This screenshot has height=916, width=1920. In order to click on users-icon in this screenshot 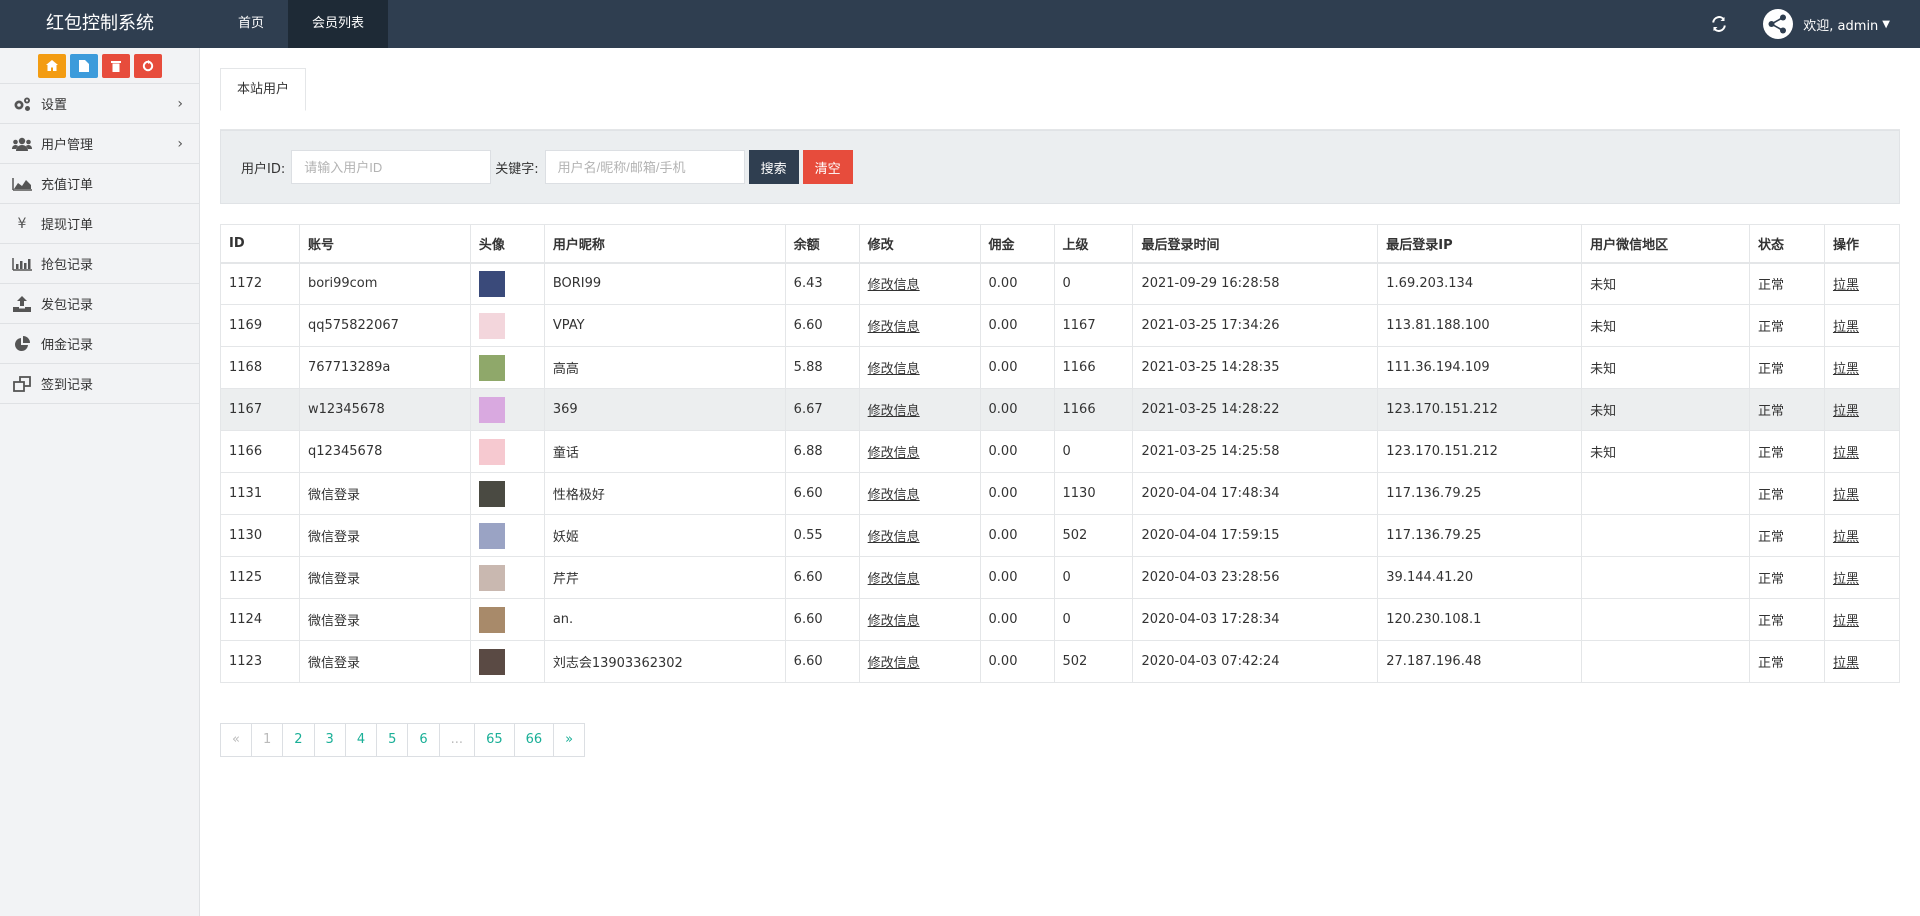, I will do `click(22, 144)`.